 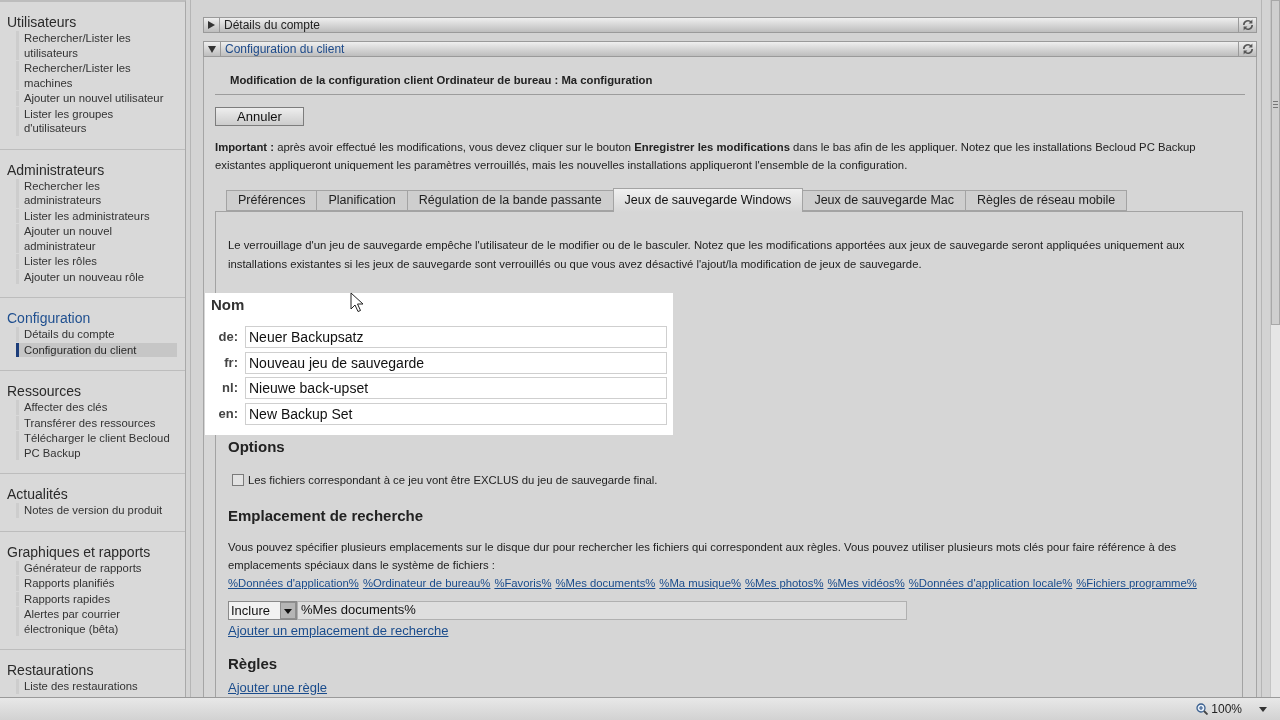 I want to click on sidebar-heading: Actualités, so click(x=37, y=494).